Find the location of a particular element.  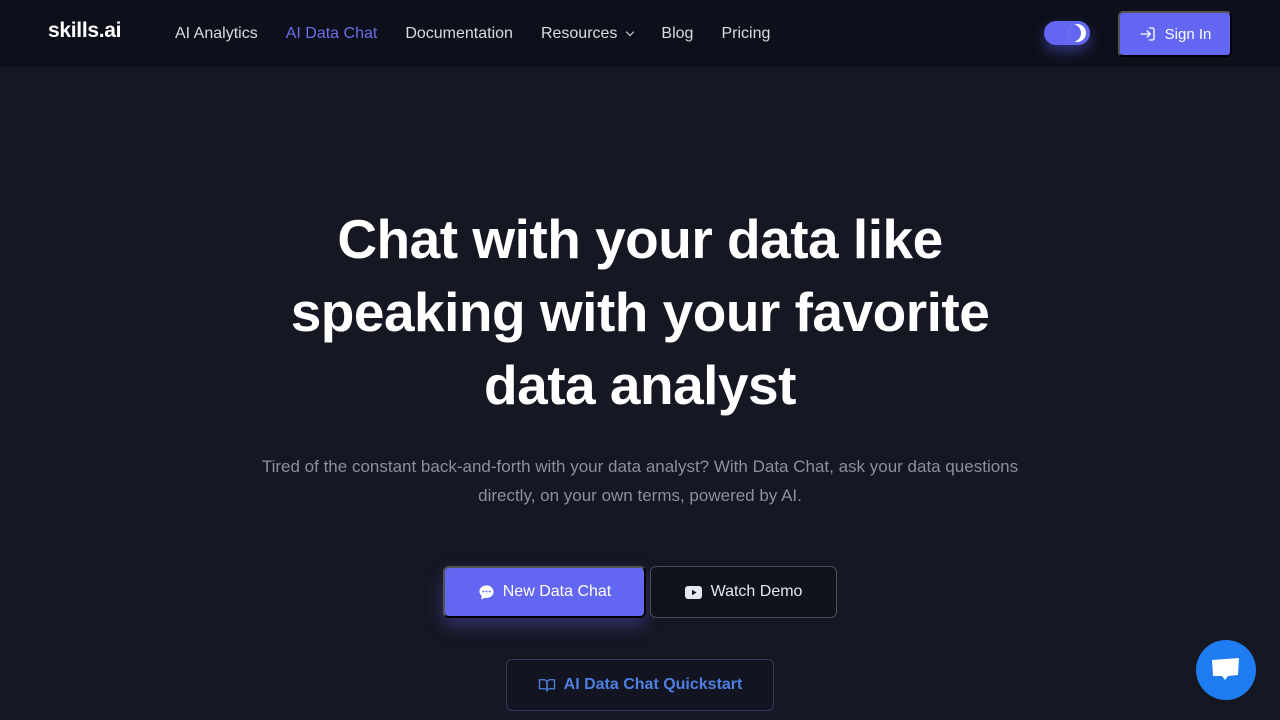

sign-in-label: Sign In is located at coordinates (1188, 34).